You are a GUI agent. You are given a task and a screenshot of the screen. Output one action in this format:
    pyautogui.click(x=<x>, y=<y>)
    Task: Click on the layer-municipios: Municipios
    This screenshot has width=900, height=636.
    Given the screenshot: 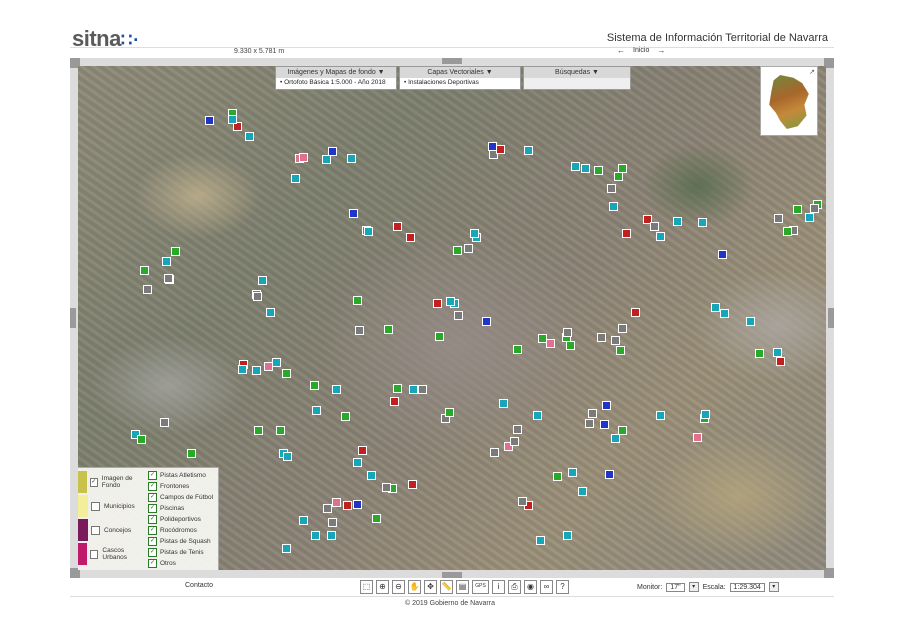 What is the action you would take?
    pyautogui.click(x=112, y=506)
    